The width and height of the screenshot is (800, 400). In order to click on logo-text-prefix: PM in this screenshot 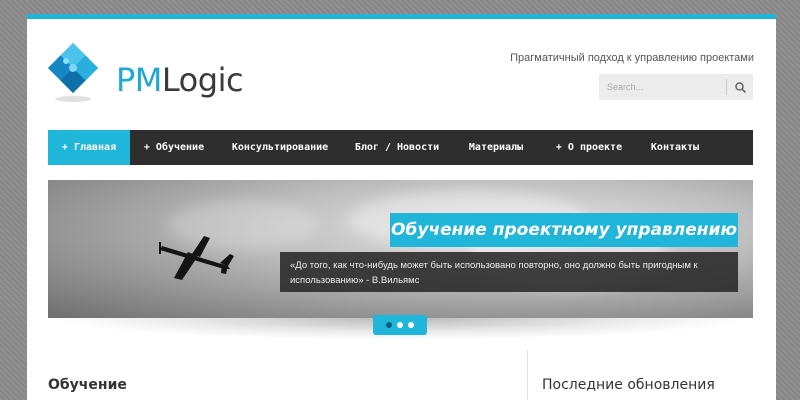, I will do `click(139, 80)`.